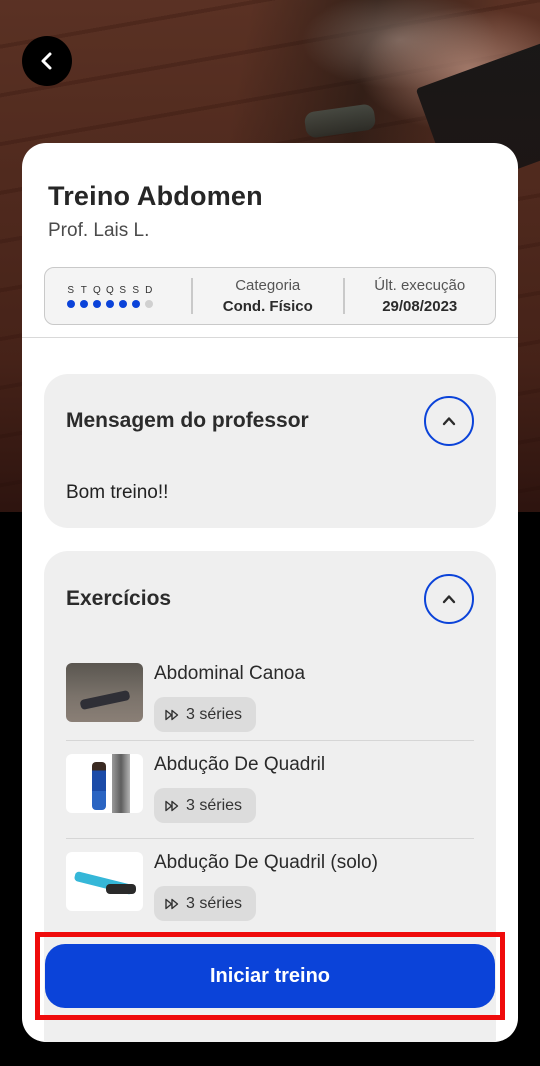 This screenshot has width=540, height=1066. I want to click on weekday-letters: STQQSSD, so click(129, 290).